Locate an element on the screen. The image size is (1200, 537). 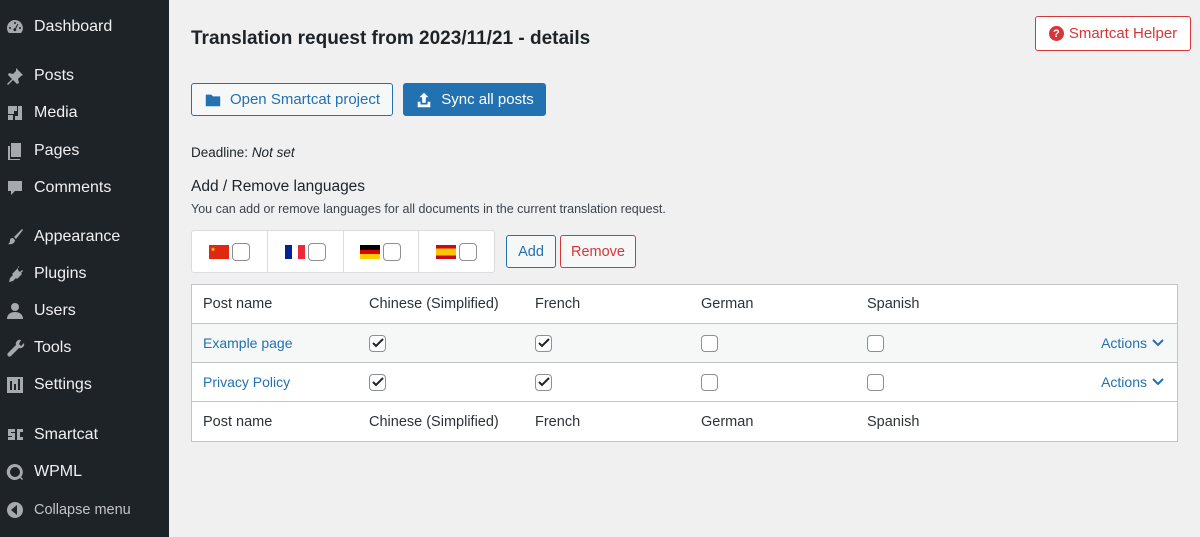
question-icon: ? is located at coordinates (1056, 33).